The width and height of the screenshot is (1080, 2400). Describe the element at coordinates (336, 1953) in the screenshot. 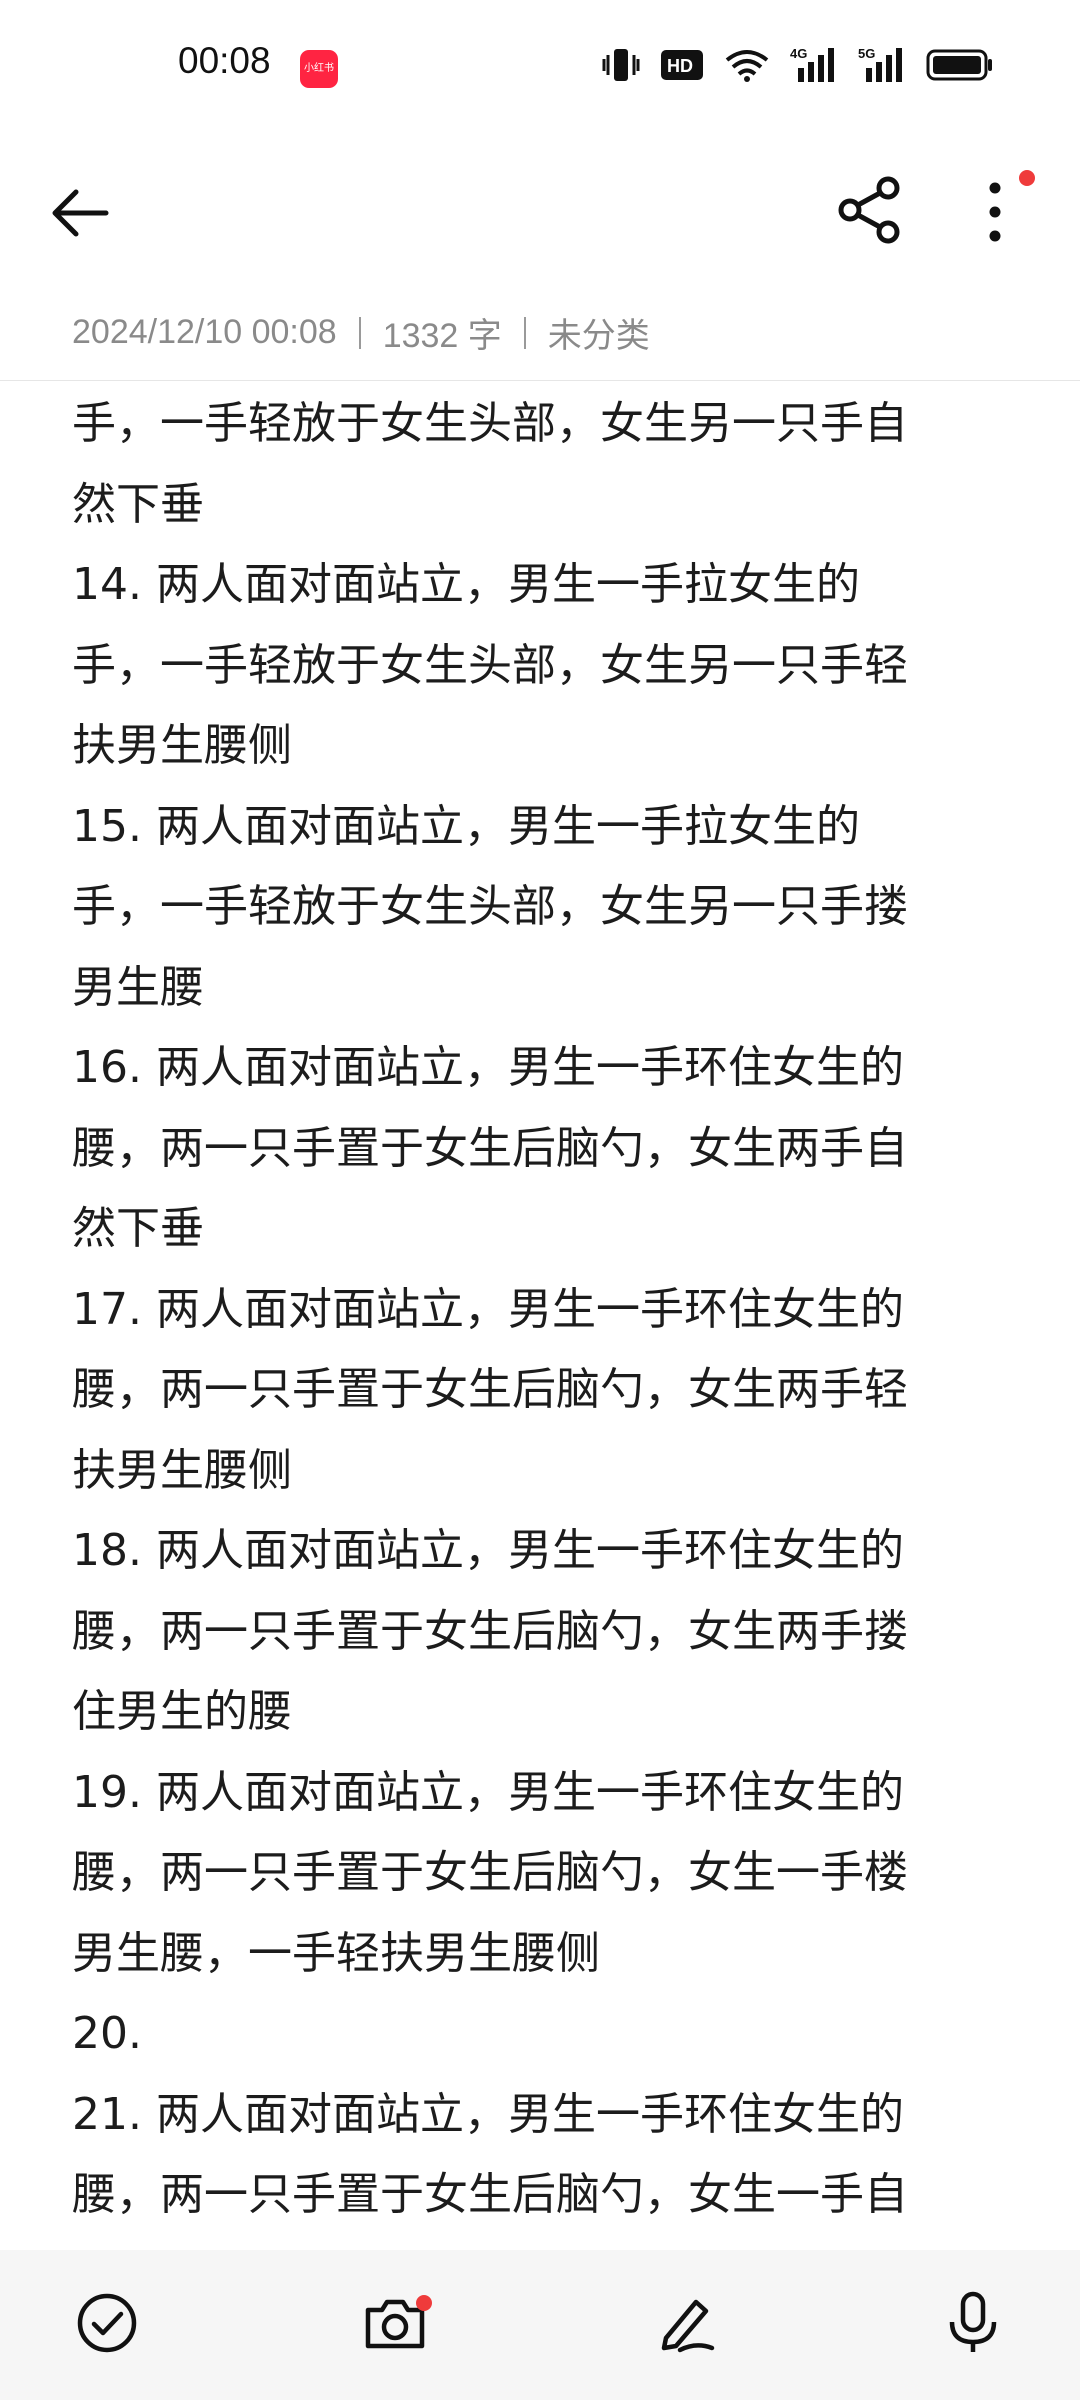

I see `note-line: 男生腰，一手轻扶男生腰侧` at that location.